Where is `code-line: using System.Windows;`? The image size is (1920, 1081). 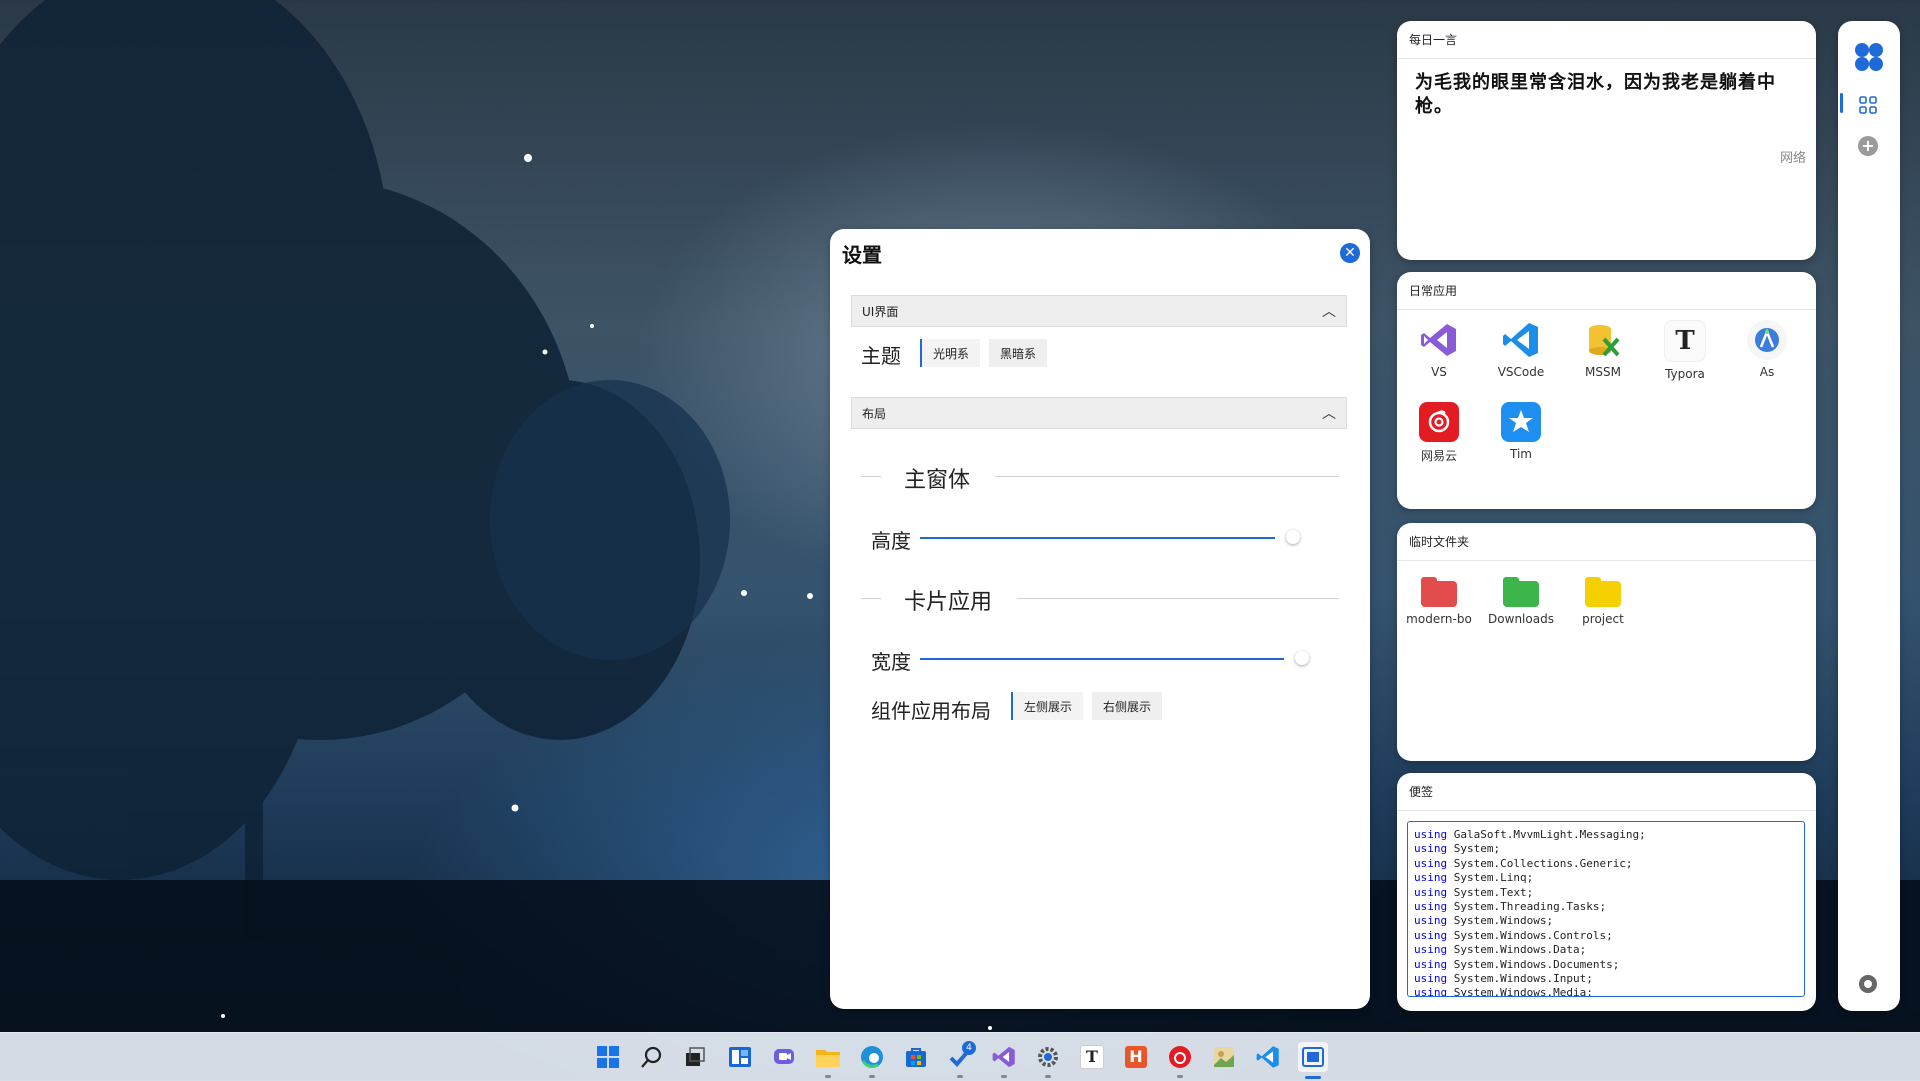 code-line: using System.Windows; is located at coordinates (1484, 921).